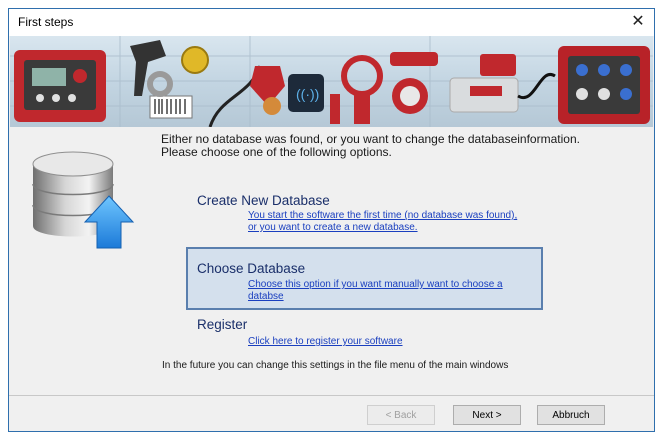 This screenshot has height=432, width=664. What do you see at coordinates (251, 268) in the screenshot?
I see `choose-database-title: Choose Database` at bounding box center [251, 268].